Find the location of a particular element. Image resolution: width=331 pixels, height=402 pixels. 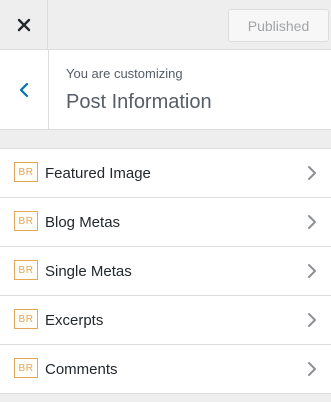

close-button is located at coordinates (24, 24).